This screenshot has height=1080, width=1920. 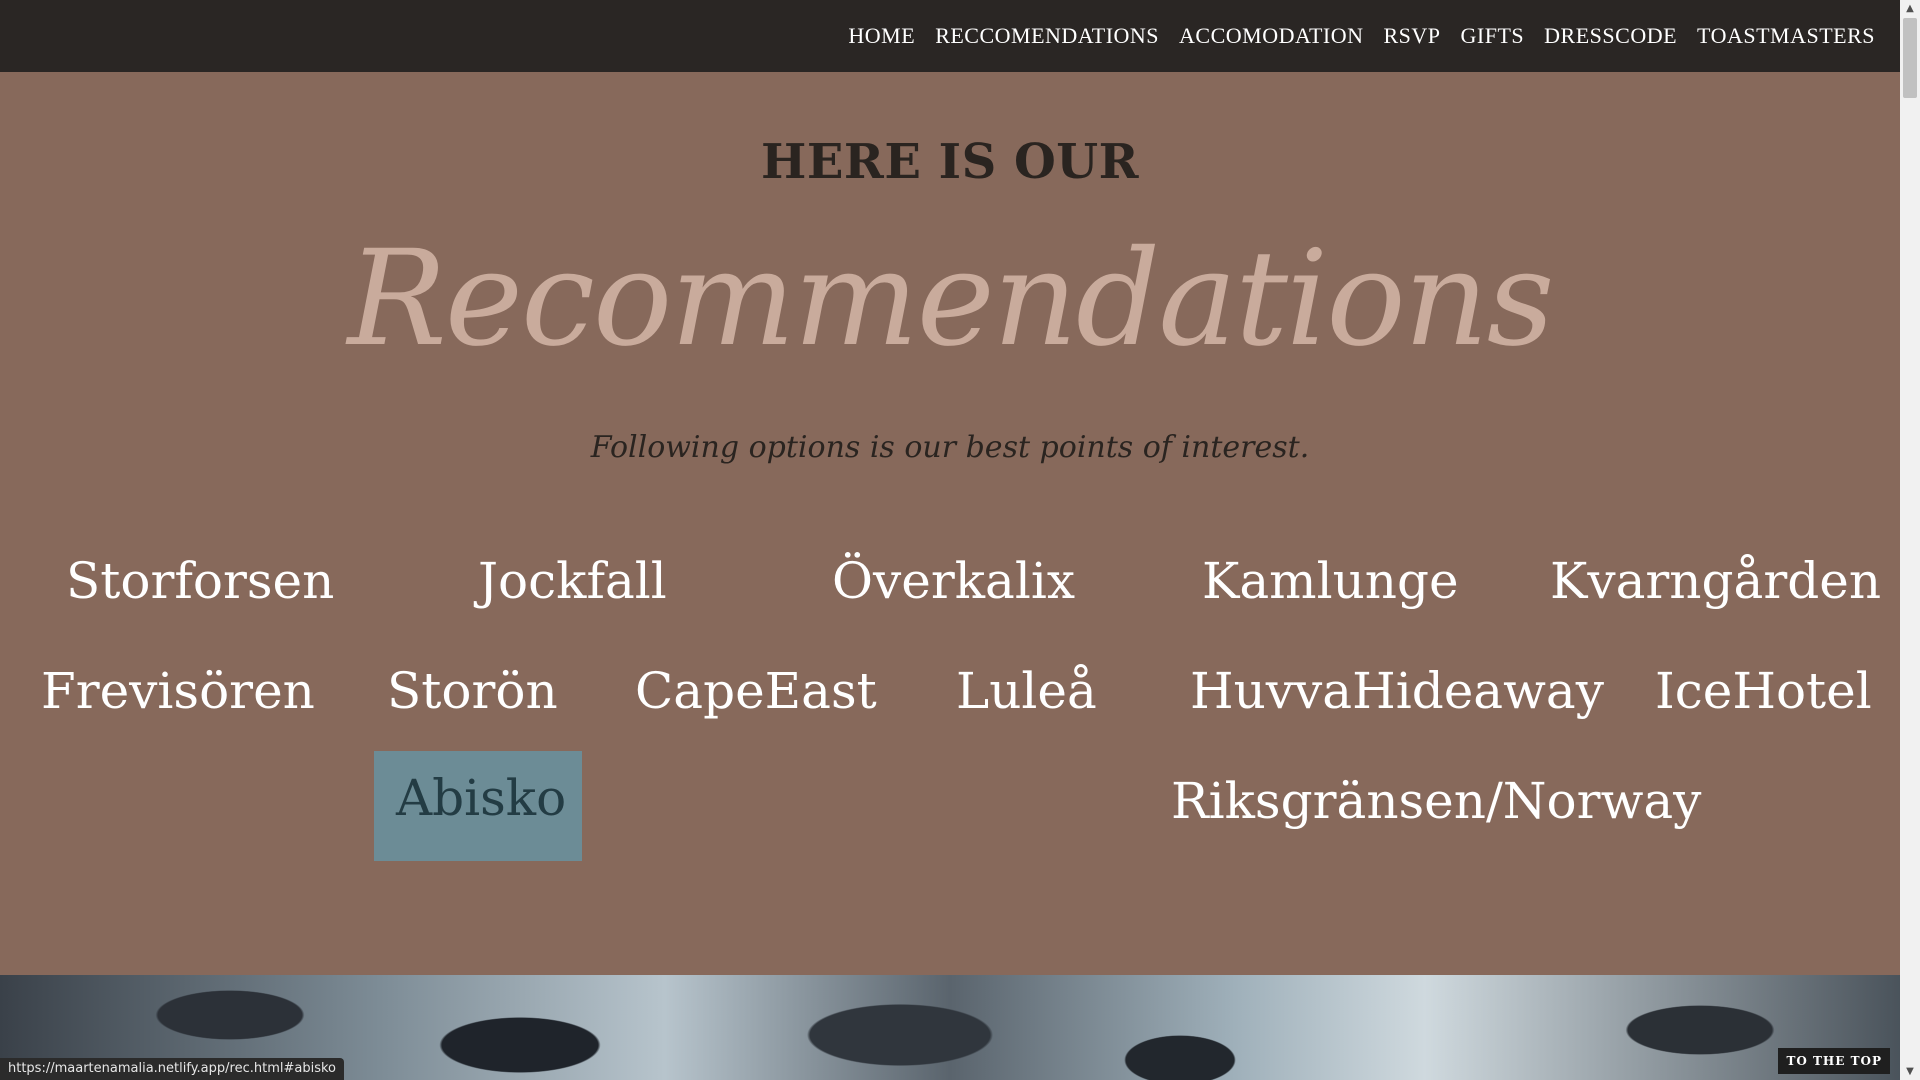 What do you see at coordinates (950, 299) in the screenshot?
I see `page-title: Recommendations` at bounding box center [950, 299].